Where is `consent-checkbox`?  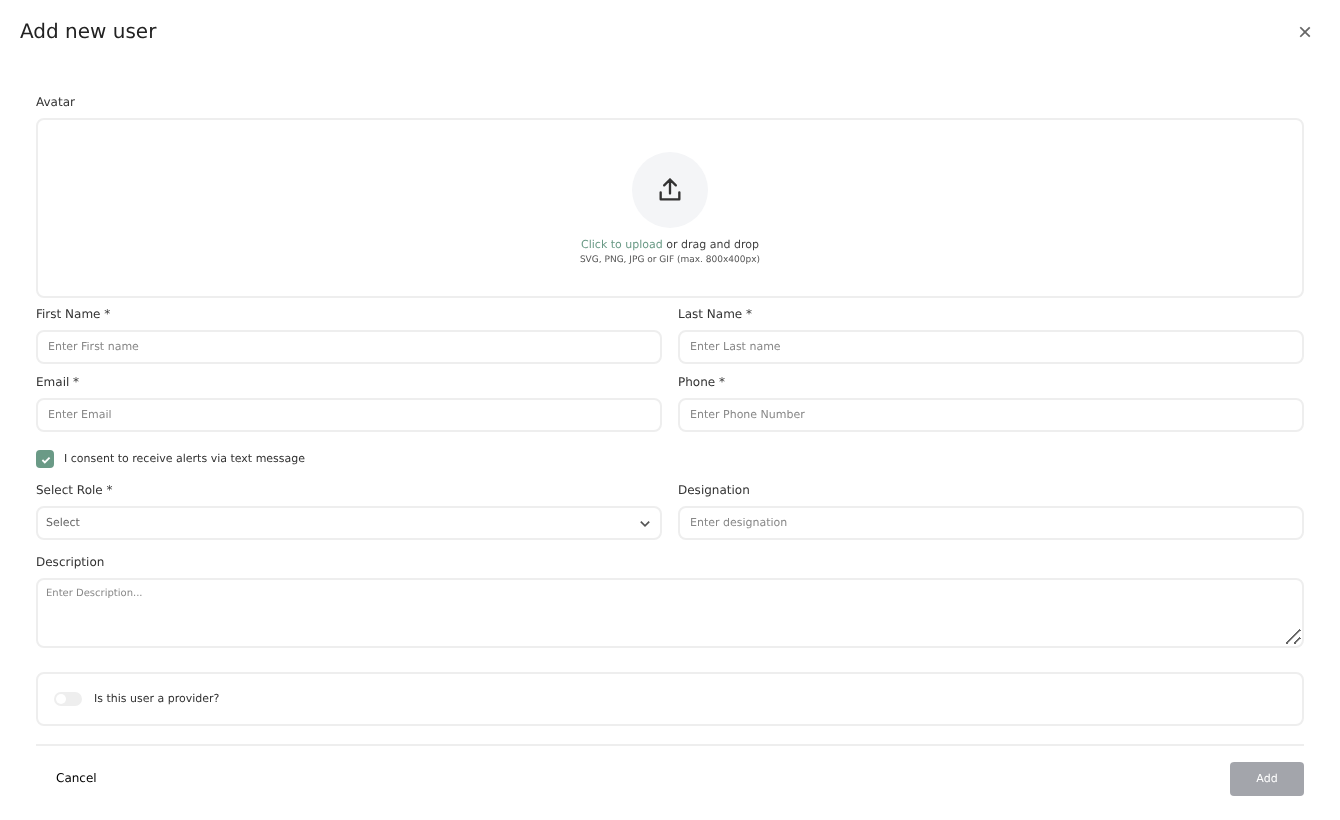 consent-checkbox is located at coordinates (45, 459).